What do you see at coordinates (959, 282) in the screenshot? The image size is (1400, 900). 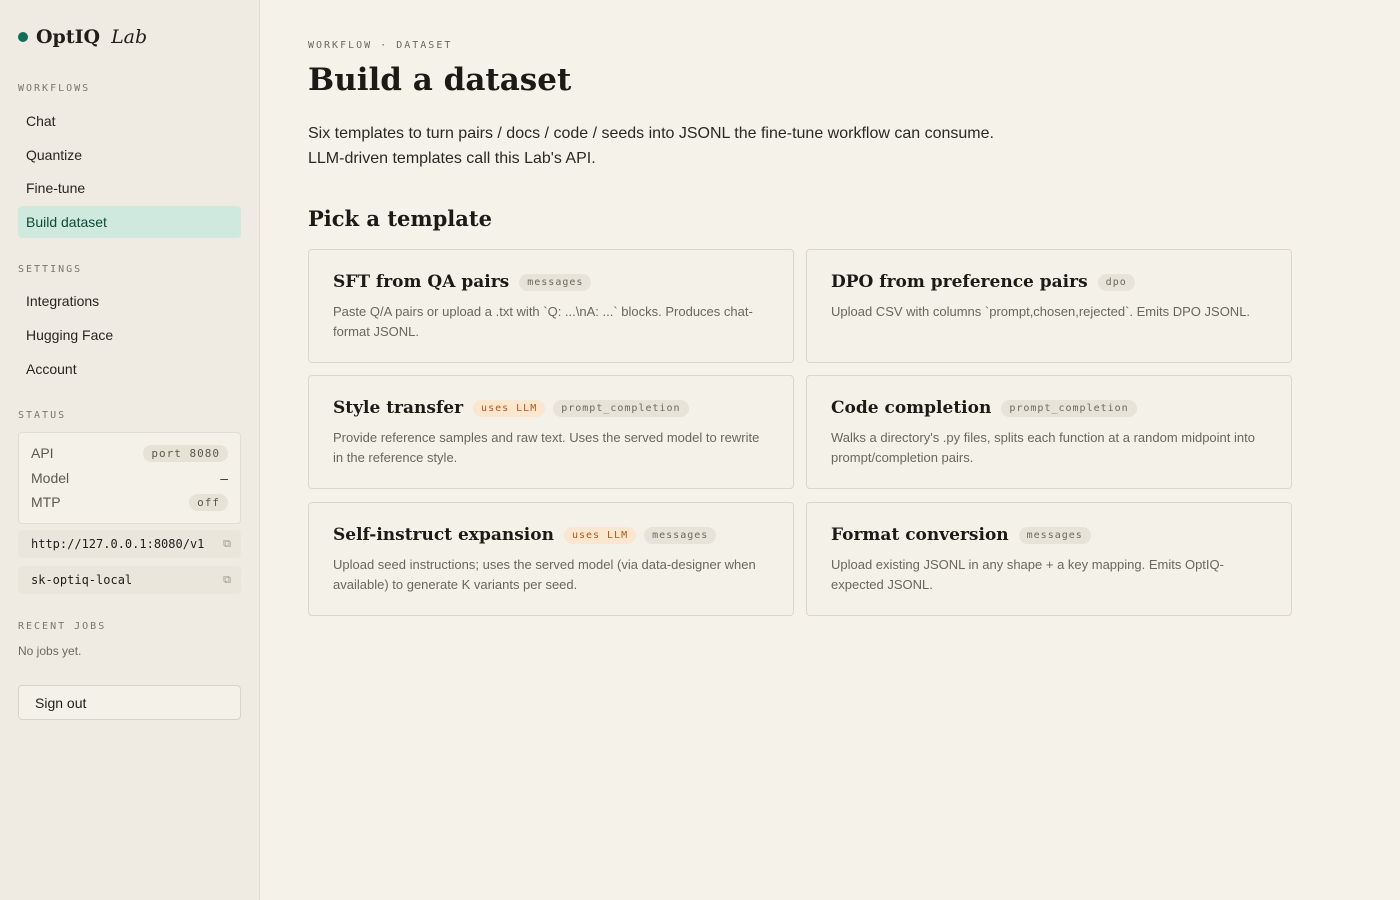 I see `card-title: DPO from preference pairs` at bounding box center [959, 282].